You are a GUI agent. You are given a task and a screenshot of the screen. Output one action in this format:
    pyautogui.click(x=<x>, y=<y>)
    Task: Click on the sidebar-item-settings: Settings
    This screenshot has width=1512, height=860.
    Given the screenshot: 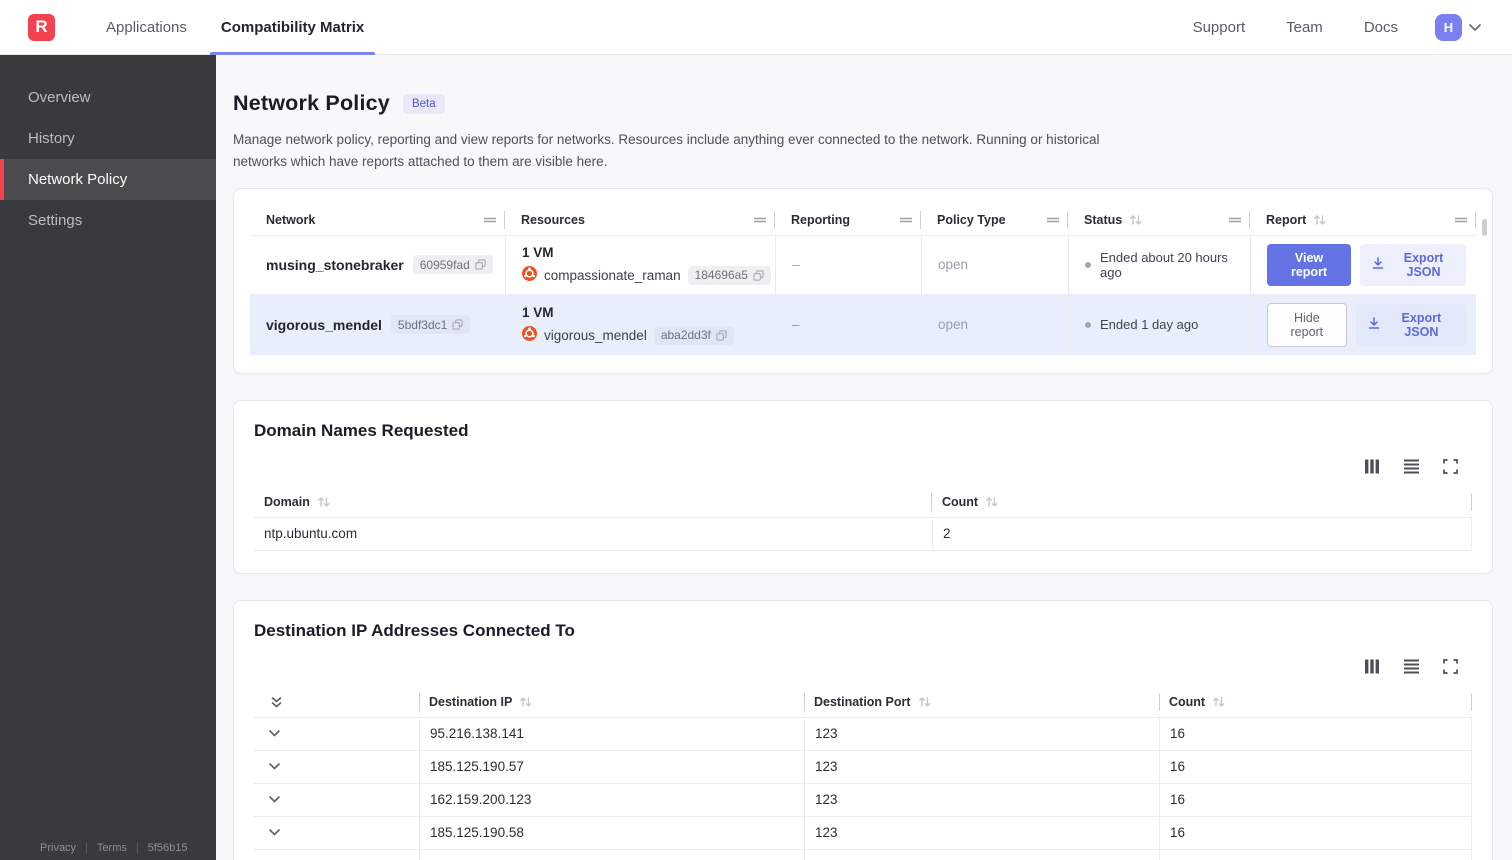 What is the action you would take?
    pyautogui.click(x=108, y=220)
    